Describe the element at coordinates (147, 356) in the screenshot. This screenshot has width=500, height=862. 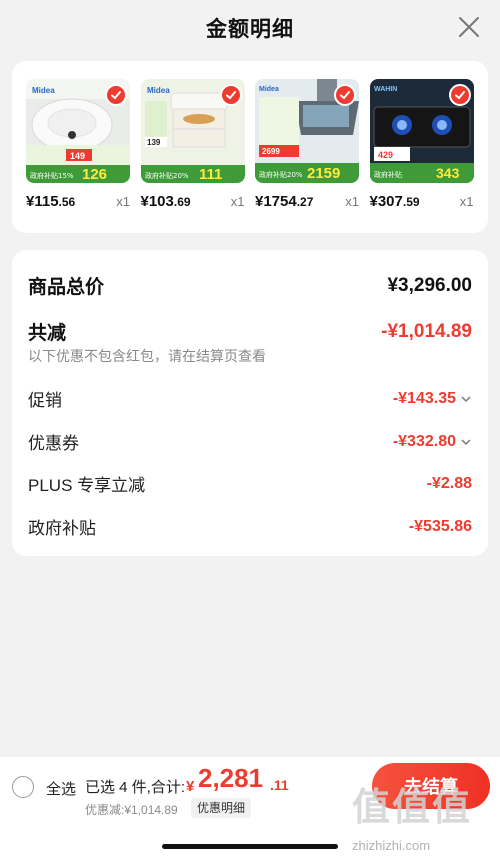
I see `discount-note: 以下优惠不包含红包，请在结算页查看` at that location.